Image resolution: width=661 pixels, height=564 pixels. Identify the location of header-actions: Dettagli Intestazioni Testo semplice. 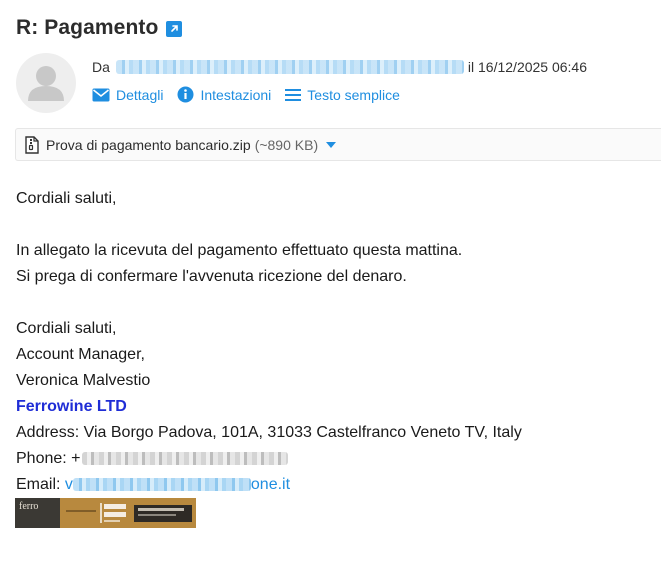
(253, 94).